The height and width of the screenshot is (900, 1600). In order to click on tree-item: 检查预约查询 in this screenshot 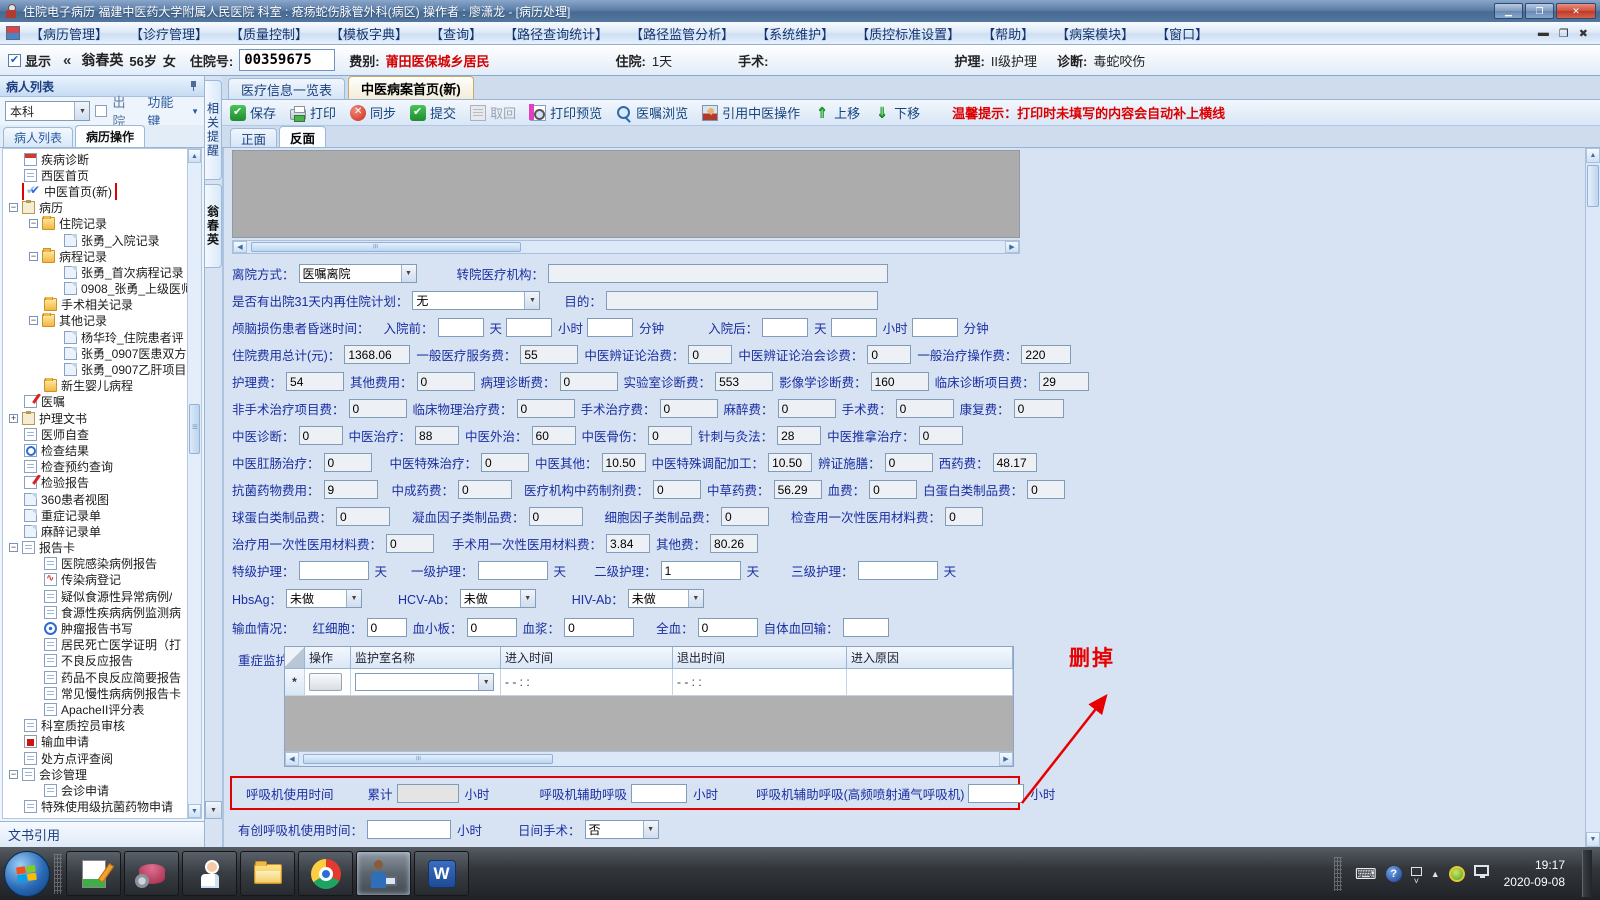, I will do `click(95, 467)`.